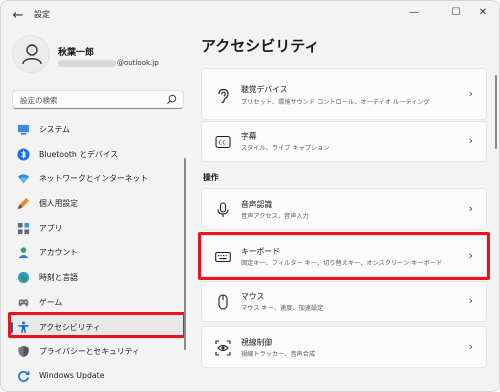 The width and height of the screenshot is (500, 392). Describe the element at coordinates (96, 302) in the screenshot. I see `sidebar-item-gaming: ゲーム` at that location.